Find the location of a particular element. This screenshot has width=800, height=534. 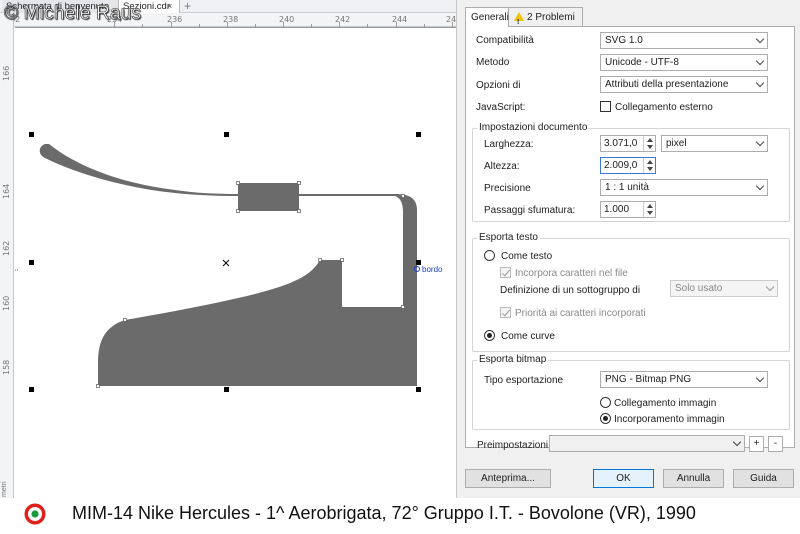

snap-tooltip: bordo is located at coordinates (432, 269).